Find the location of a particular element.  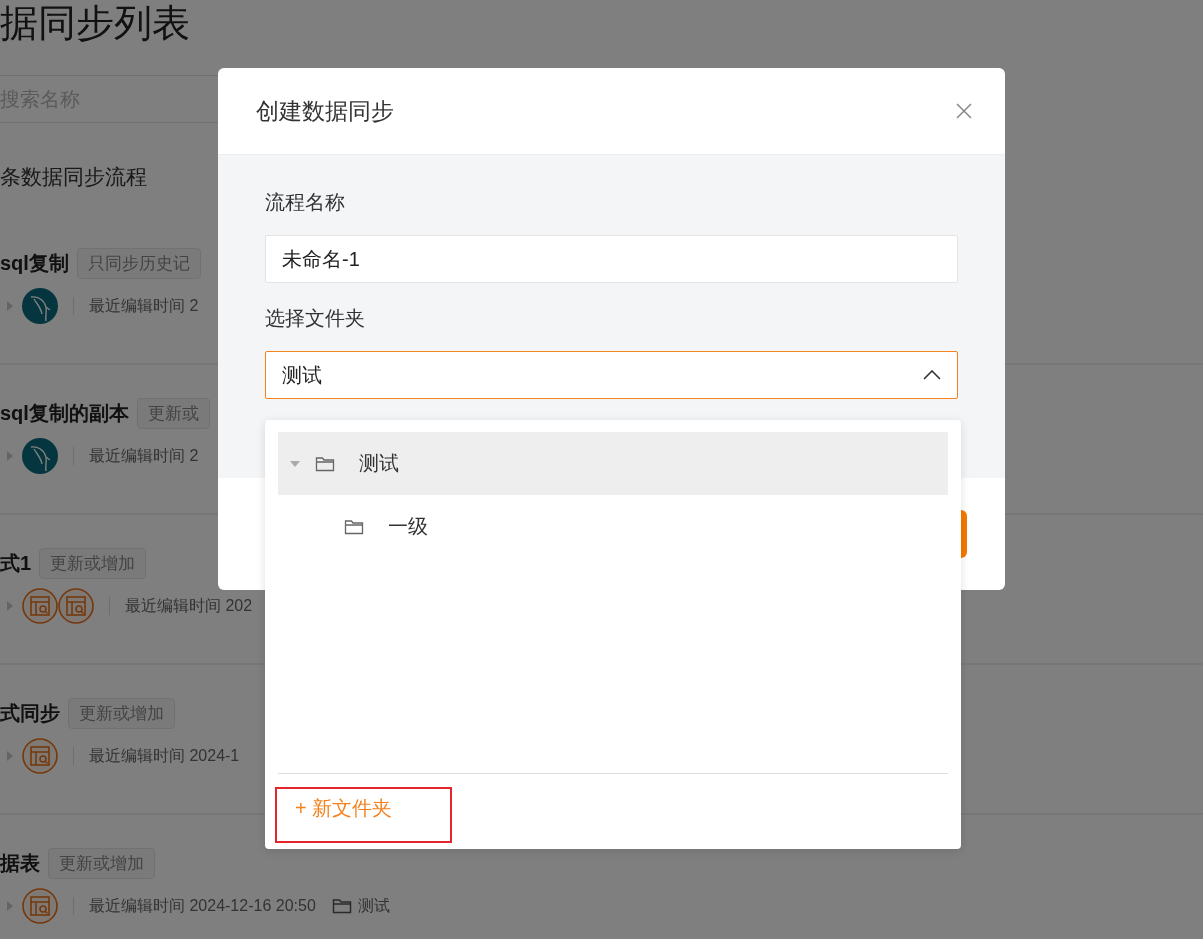

new-folder-link: + 新文件夹 is located at coordinates (363, 815).